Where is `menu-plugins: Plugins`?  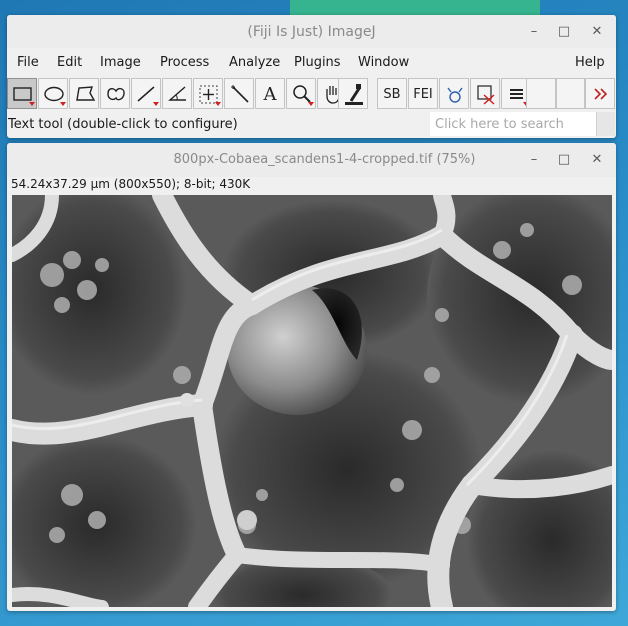
menu-plugins: Plugins is located at coordinates (317, 61).